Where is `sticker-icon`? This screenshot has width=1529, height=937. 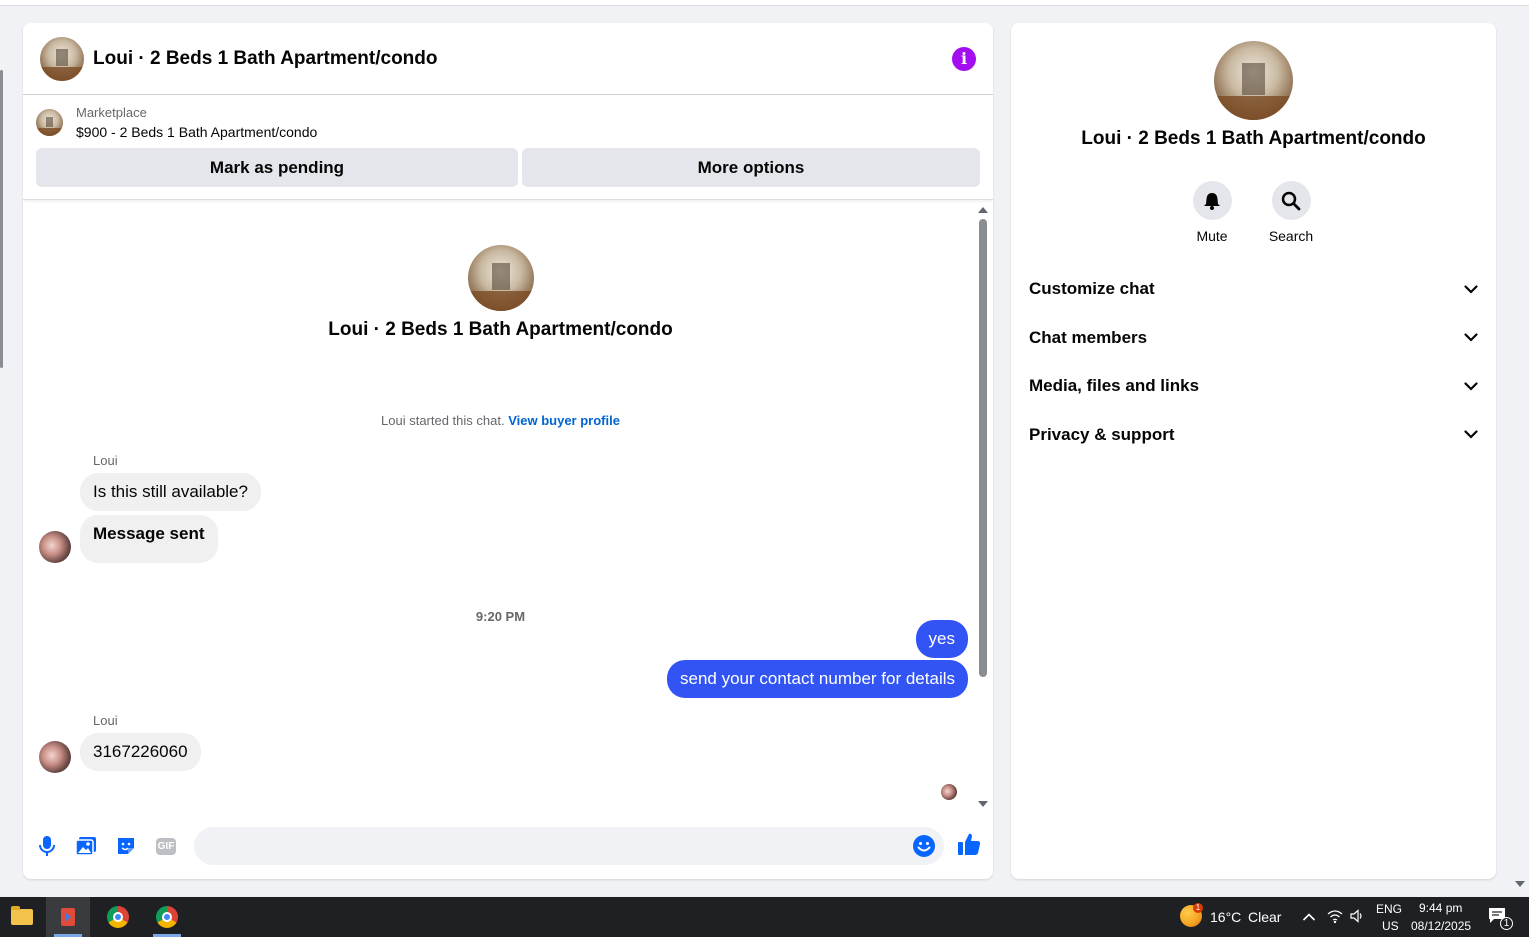
sticker-icon is located at coordinates (126, 846).